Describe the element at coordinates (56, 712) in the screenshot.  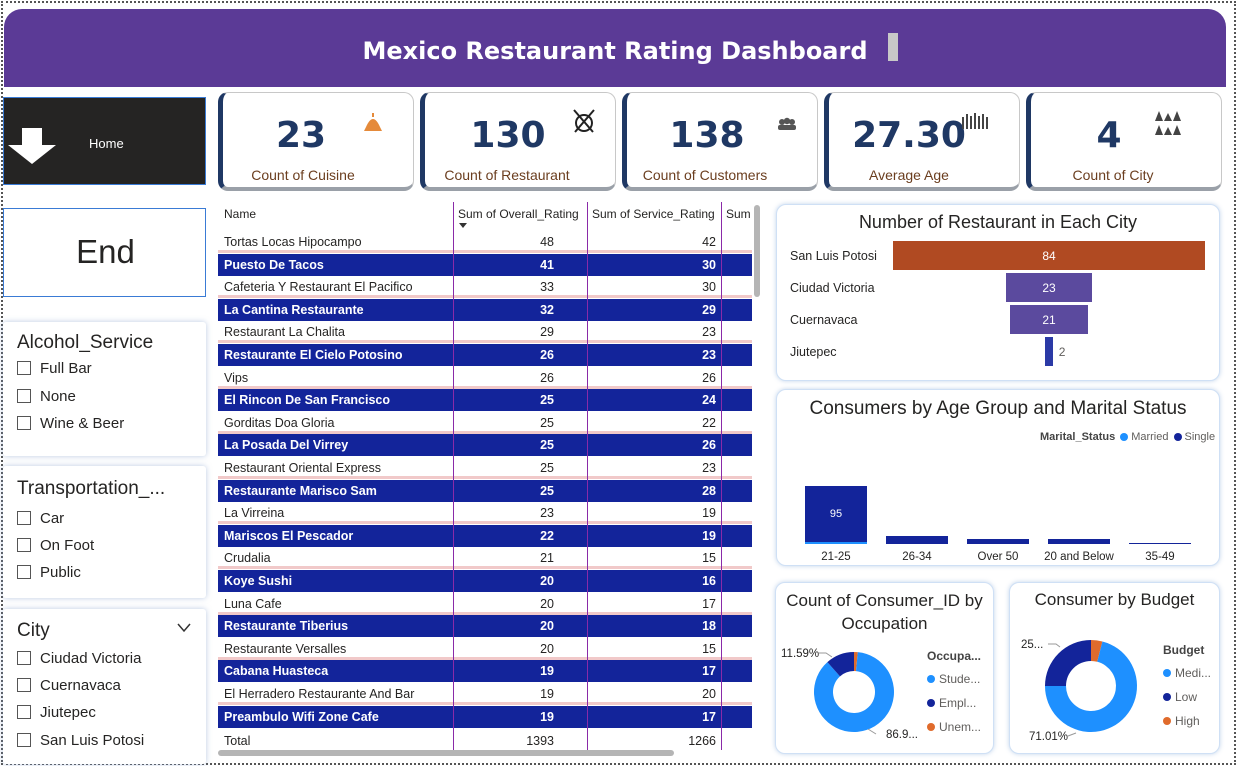
I see `city-option: Jiutepec` at that location.